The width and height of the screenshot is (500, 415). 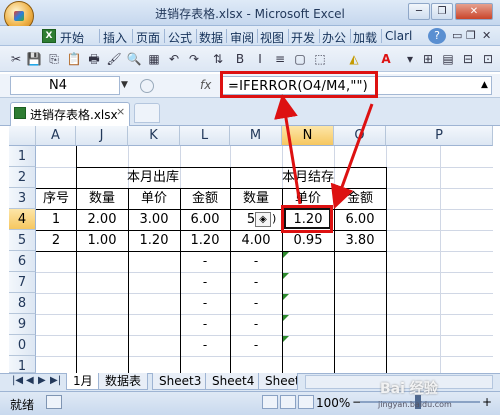 I want to click on sheet-tab: Sheet, so click(x=278, y=381).